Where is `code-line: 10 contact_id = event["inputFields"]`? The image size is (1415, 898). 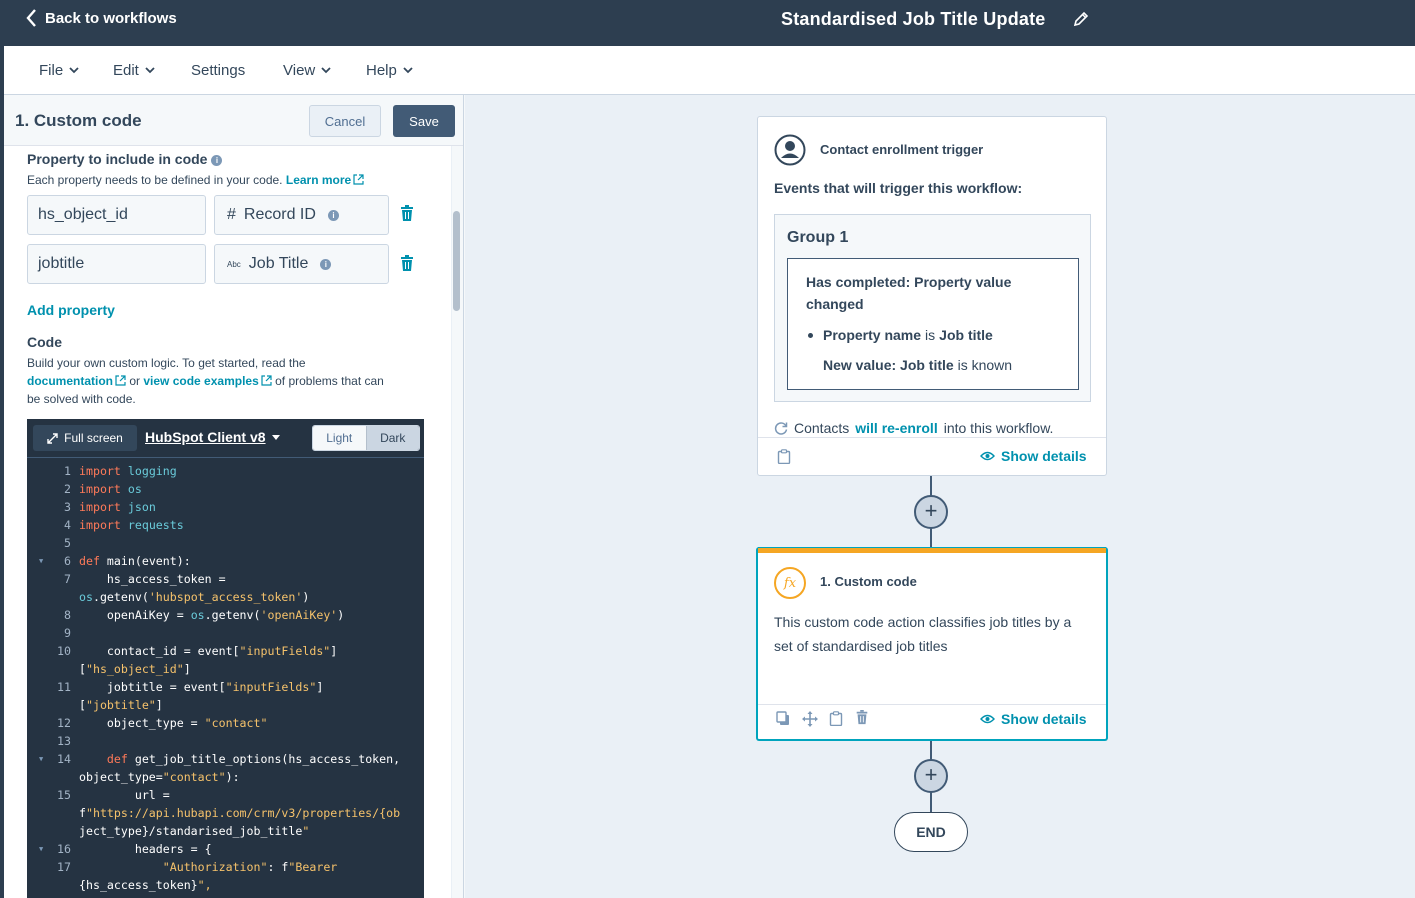
code-line: 10 contact_id = event["inputFields"] is located at coordinates (225, 651).